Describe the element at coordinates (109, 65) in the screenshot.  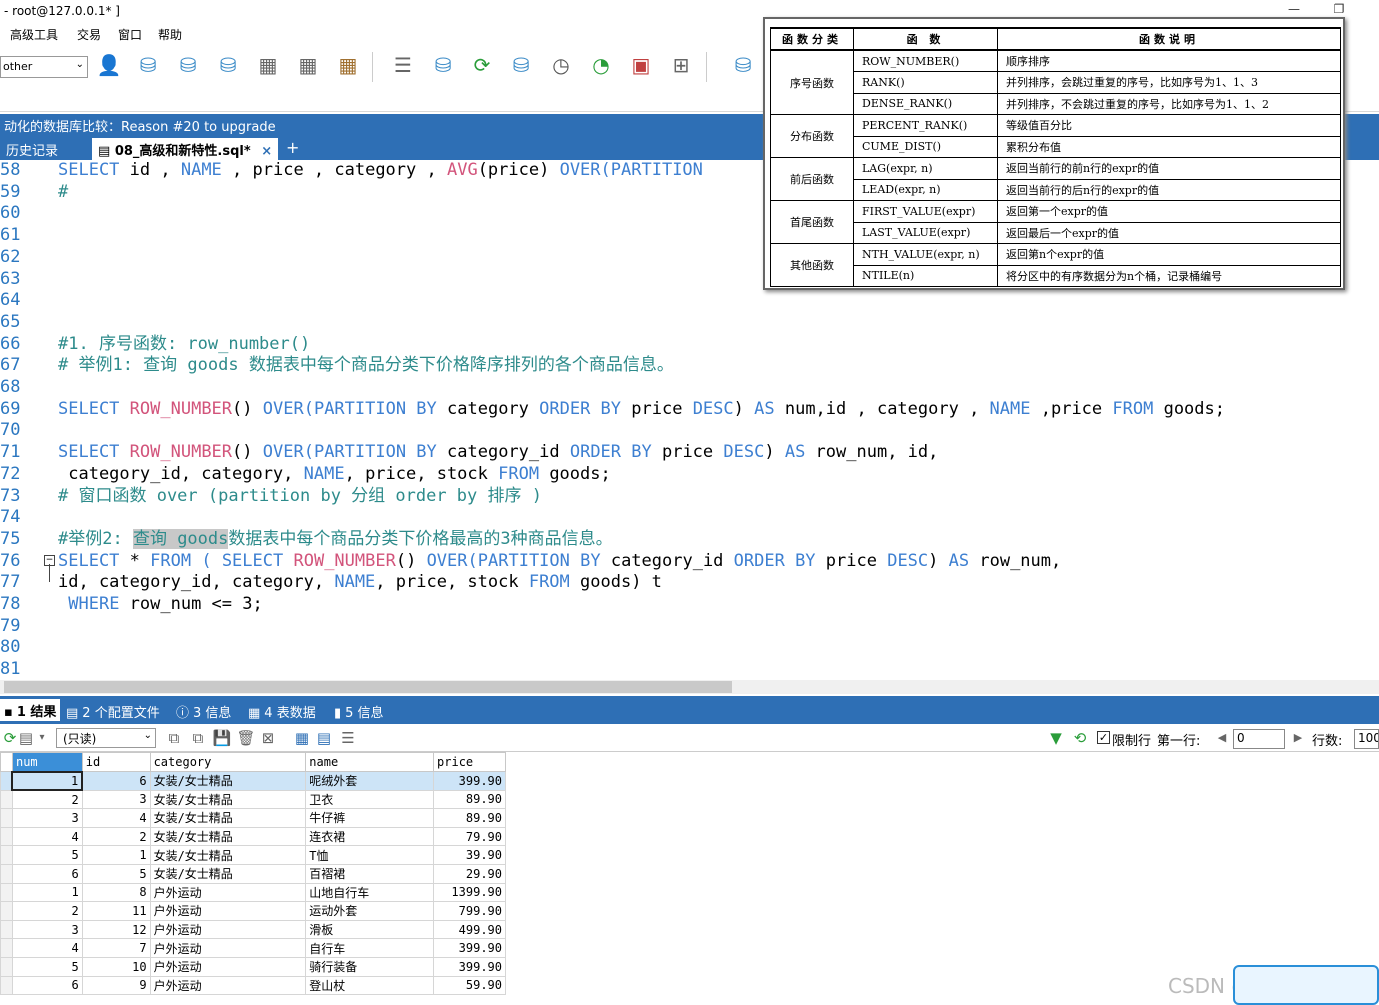
I see `user-icon: 👤` at that location.